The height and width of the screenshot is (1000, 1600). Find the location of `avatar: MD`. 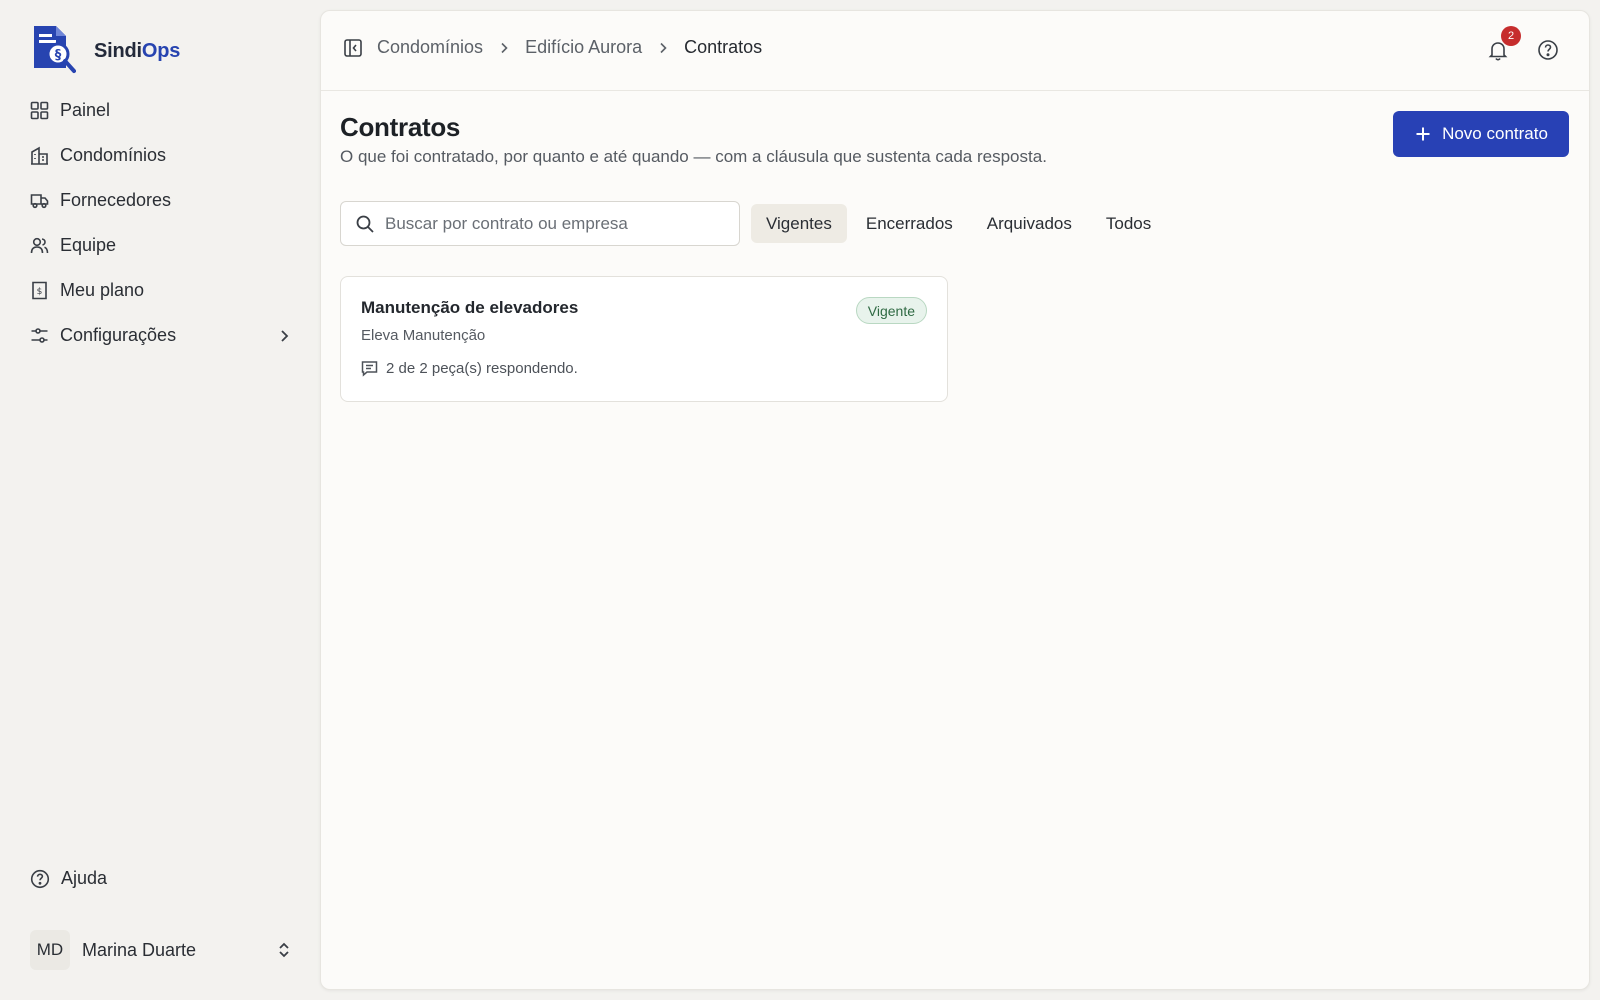

avatar: MD is located at coordinates (50, 950).